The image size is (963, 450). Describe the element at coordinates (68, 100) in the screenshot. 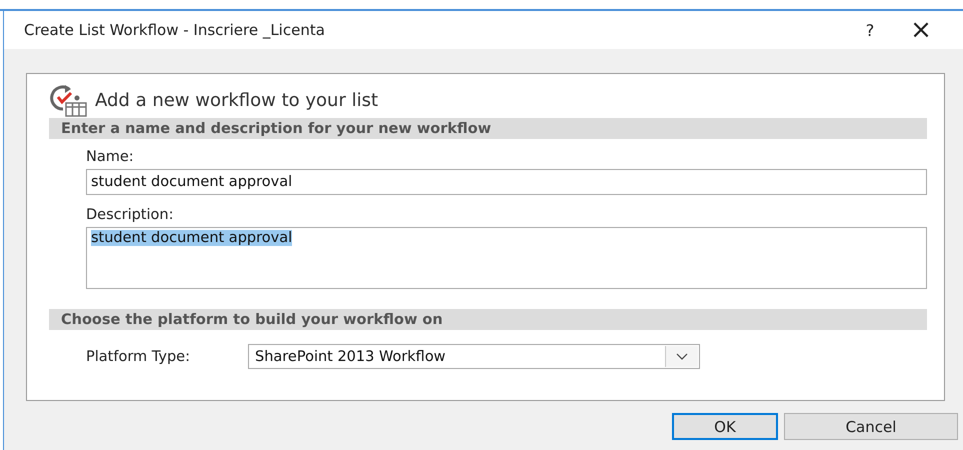

I see `workflow-list-icon` at that location.